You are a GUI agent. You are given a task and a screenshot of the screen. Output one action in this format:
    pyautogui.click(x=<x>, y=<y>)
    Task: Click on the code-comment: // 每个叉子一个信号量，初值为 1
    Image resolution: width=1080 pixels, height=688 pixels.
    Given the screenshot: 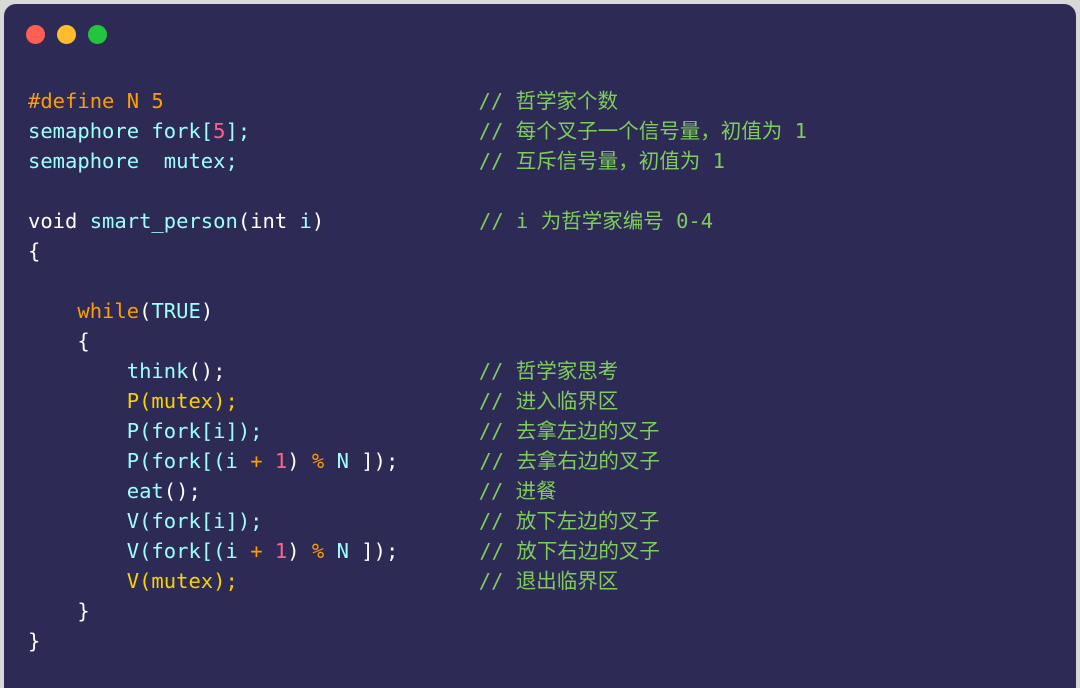 What is the action you would take?
    pyautogui.click(x=642, y=131)
    